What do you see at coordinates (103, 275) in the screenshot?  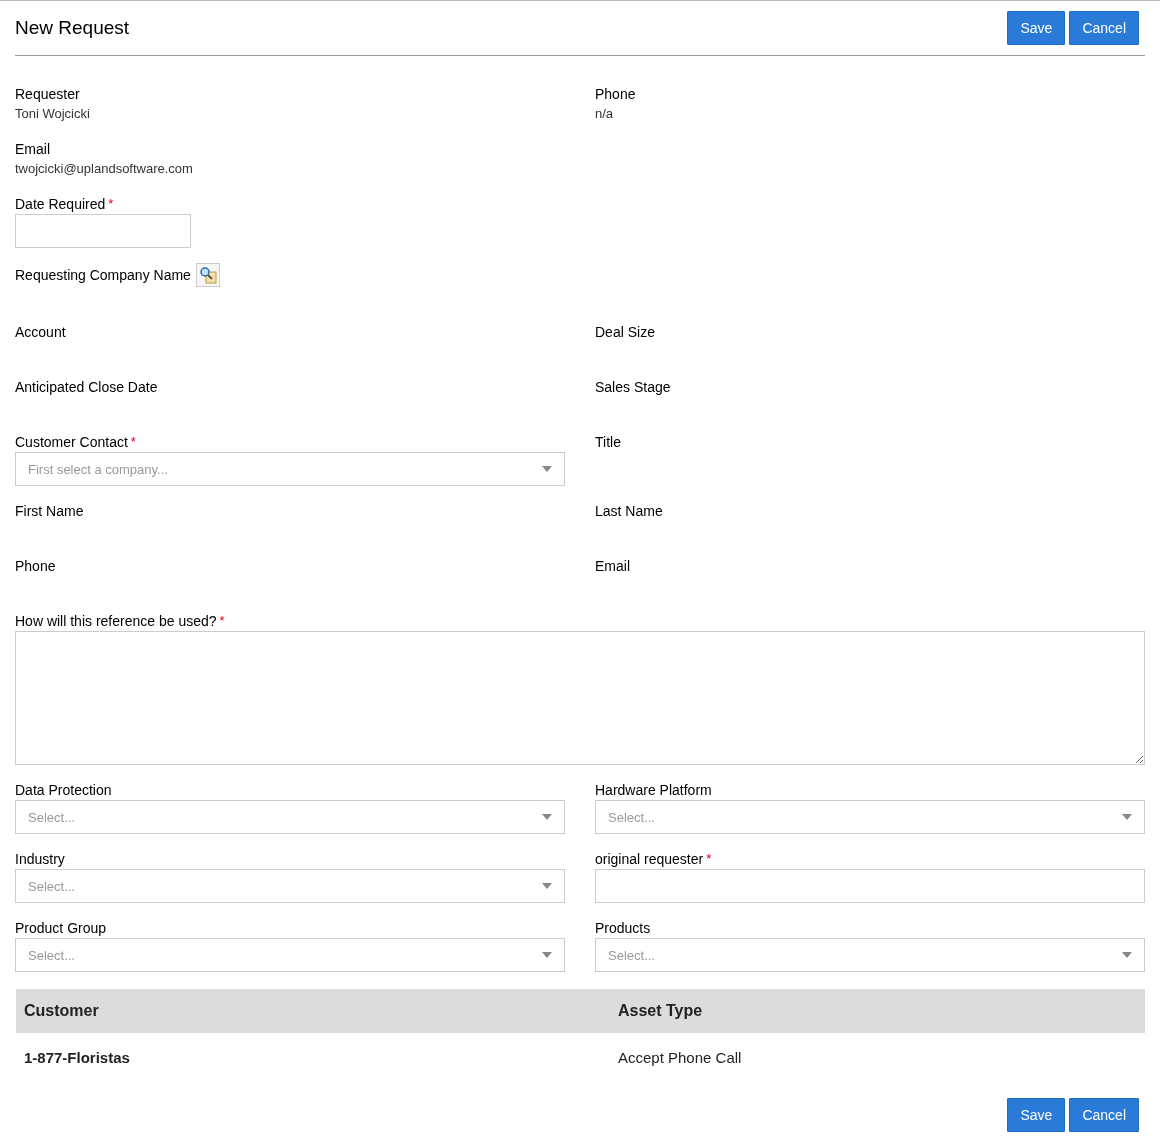 I see `field-label: Requesting Company Name` at bounding box center [103, 275].